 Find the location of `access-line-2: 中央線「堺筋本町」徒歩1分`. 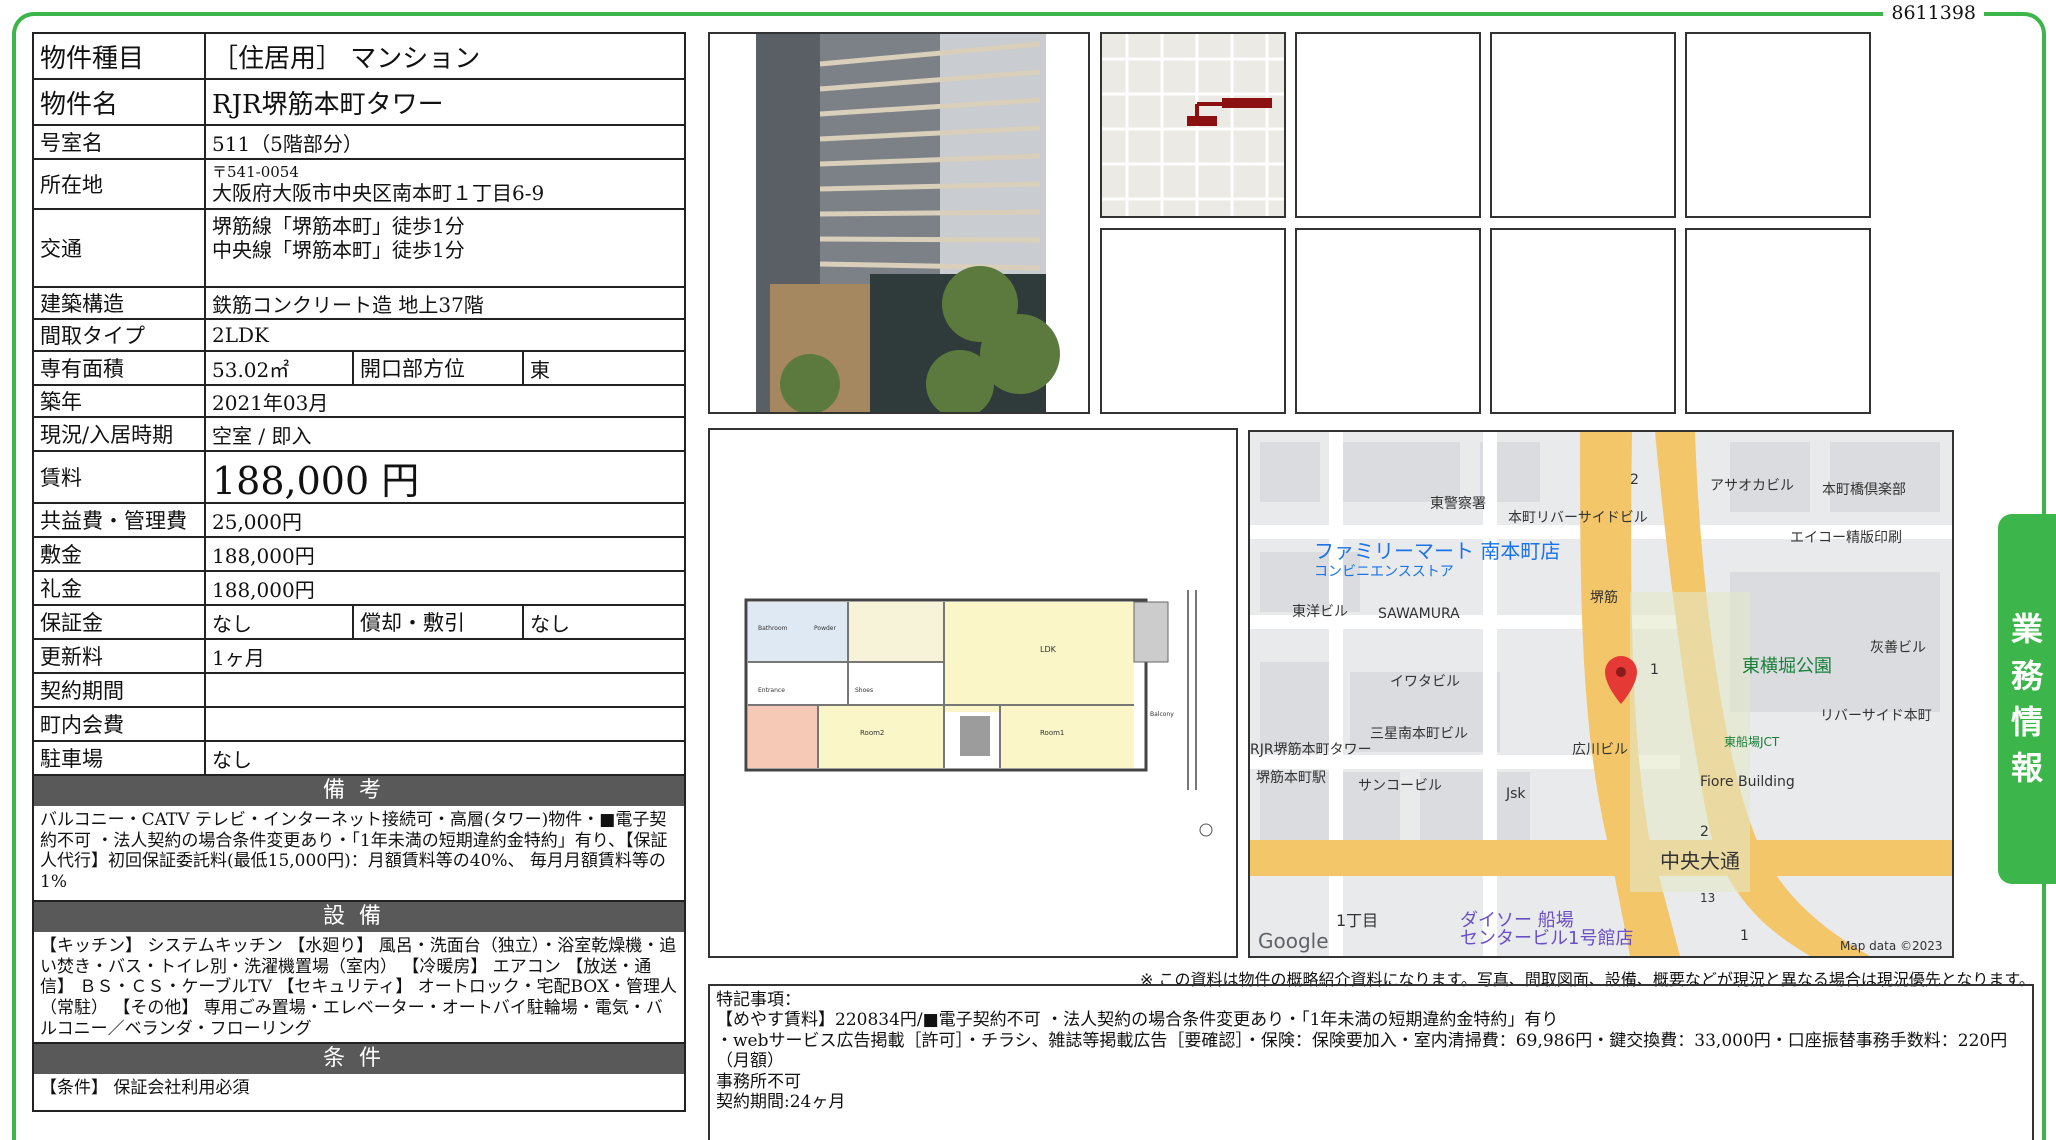

access-line-2: 中央線「堺筋本町」徒歩1分 is located at coordinates (338, 250).